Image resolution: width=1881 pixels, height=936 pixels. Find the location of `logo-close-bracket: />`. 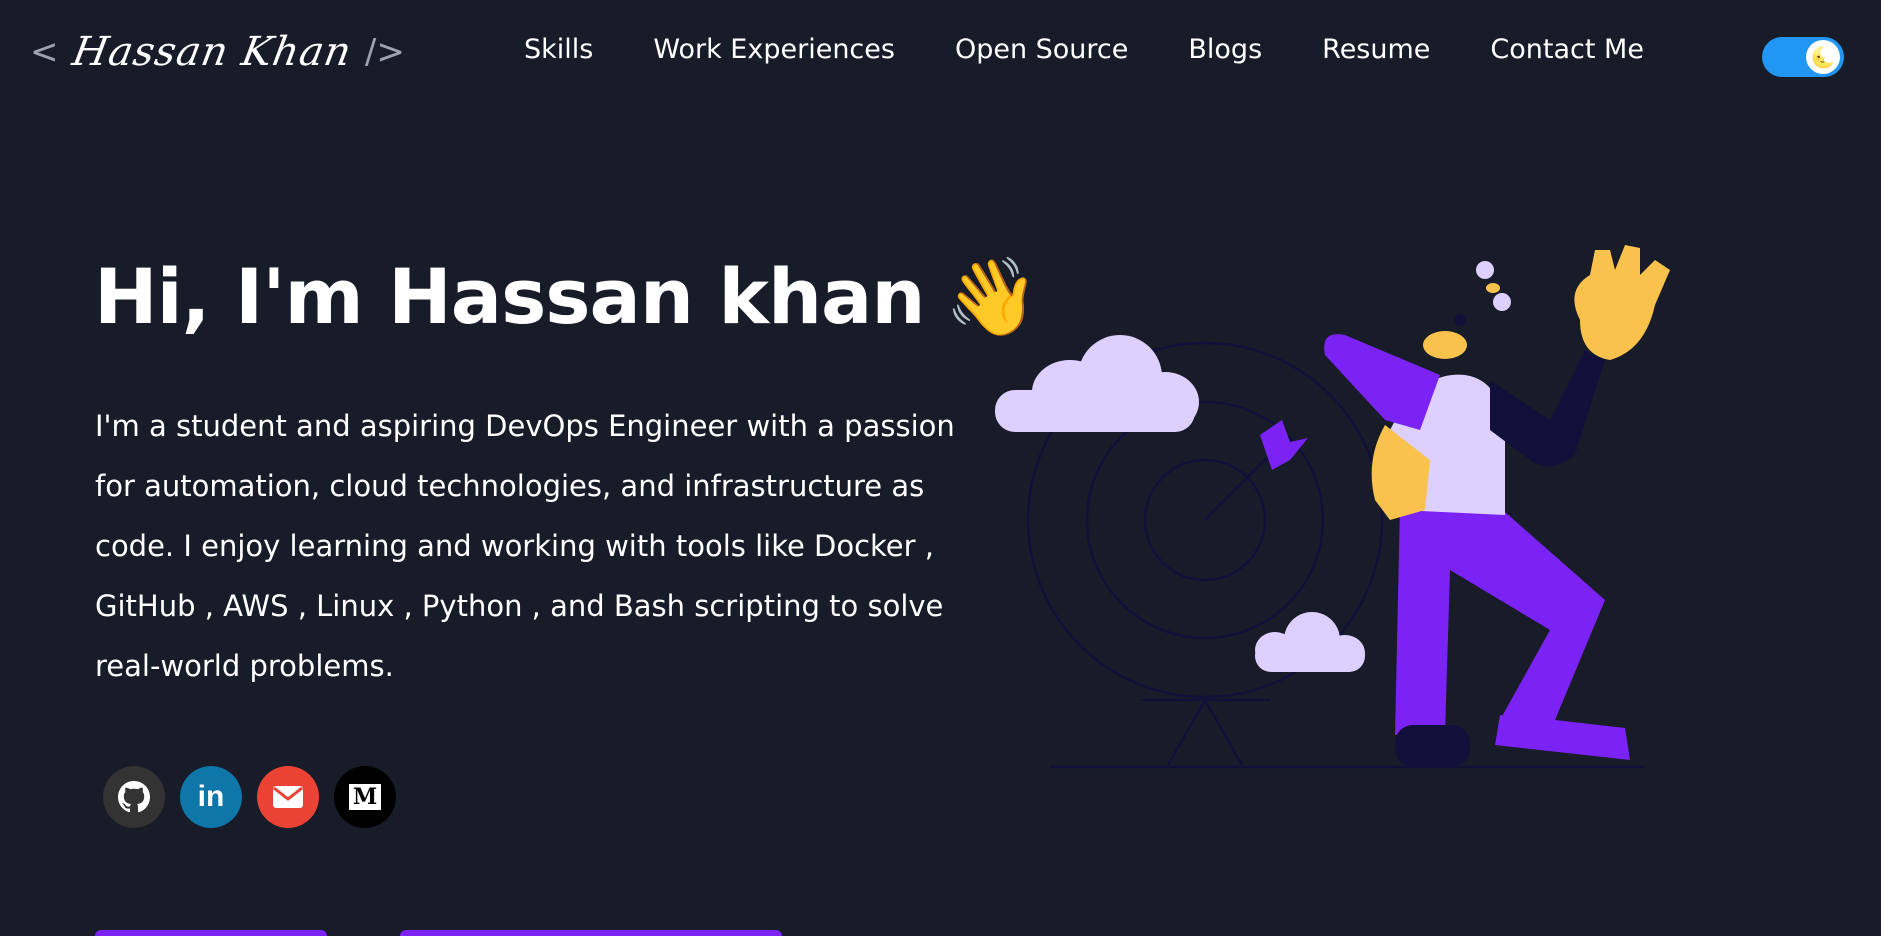

logo-close-bracket: /> is located at coordinates (384, 52).